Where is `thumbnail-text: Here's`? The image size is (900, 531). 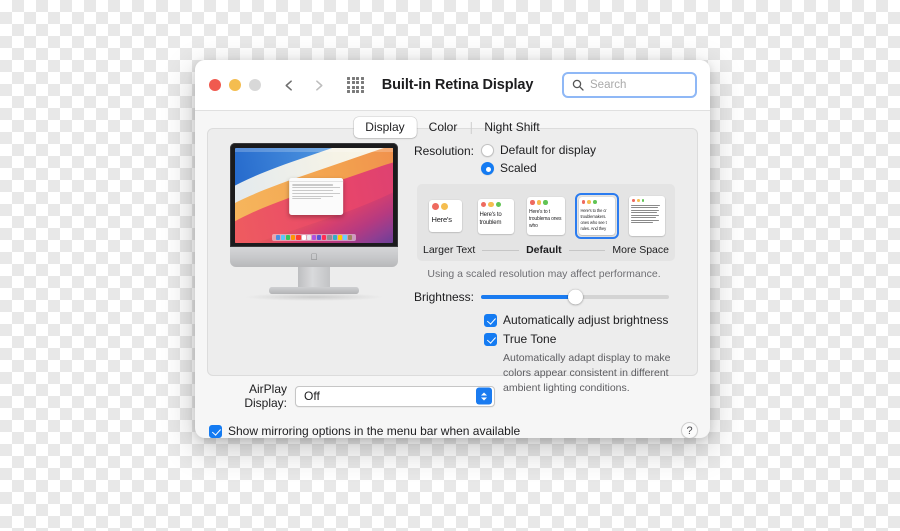
thumbnail-text: Here's is located at coordinates (441, 219).